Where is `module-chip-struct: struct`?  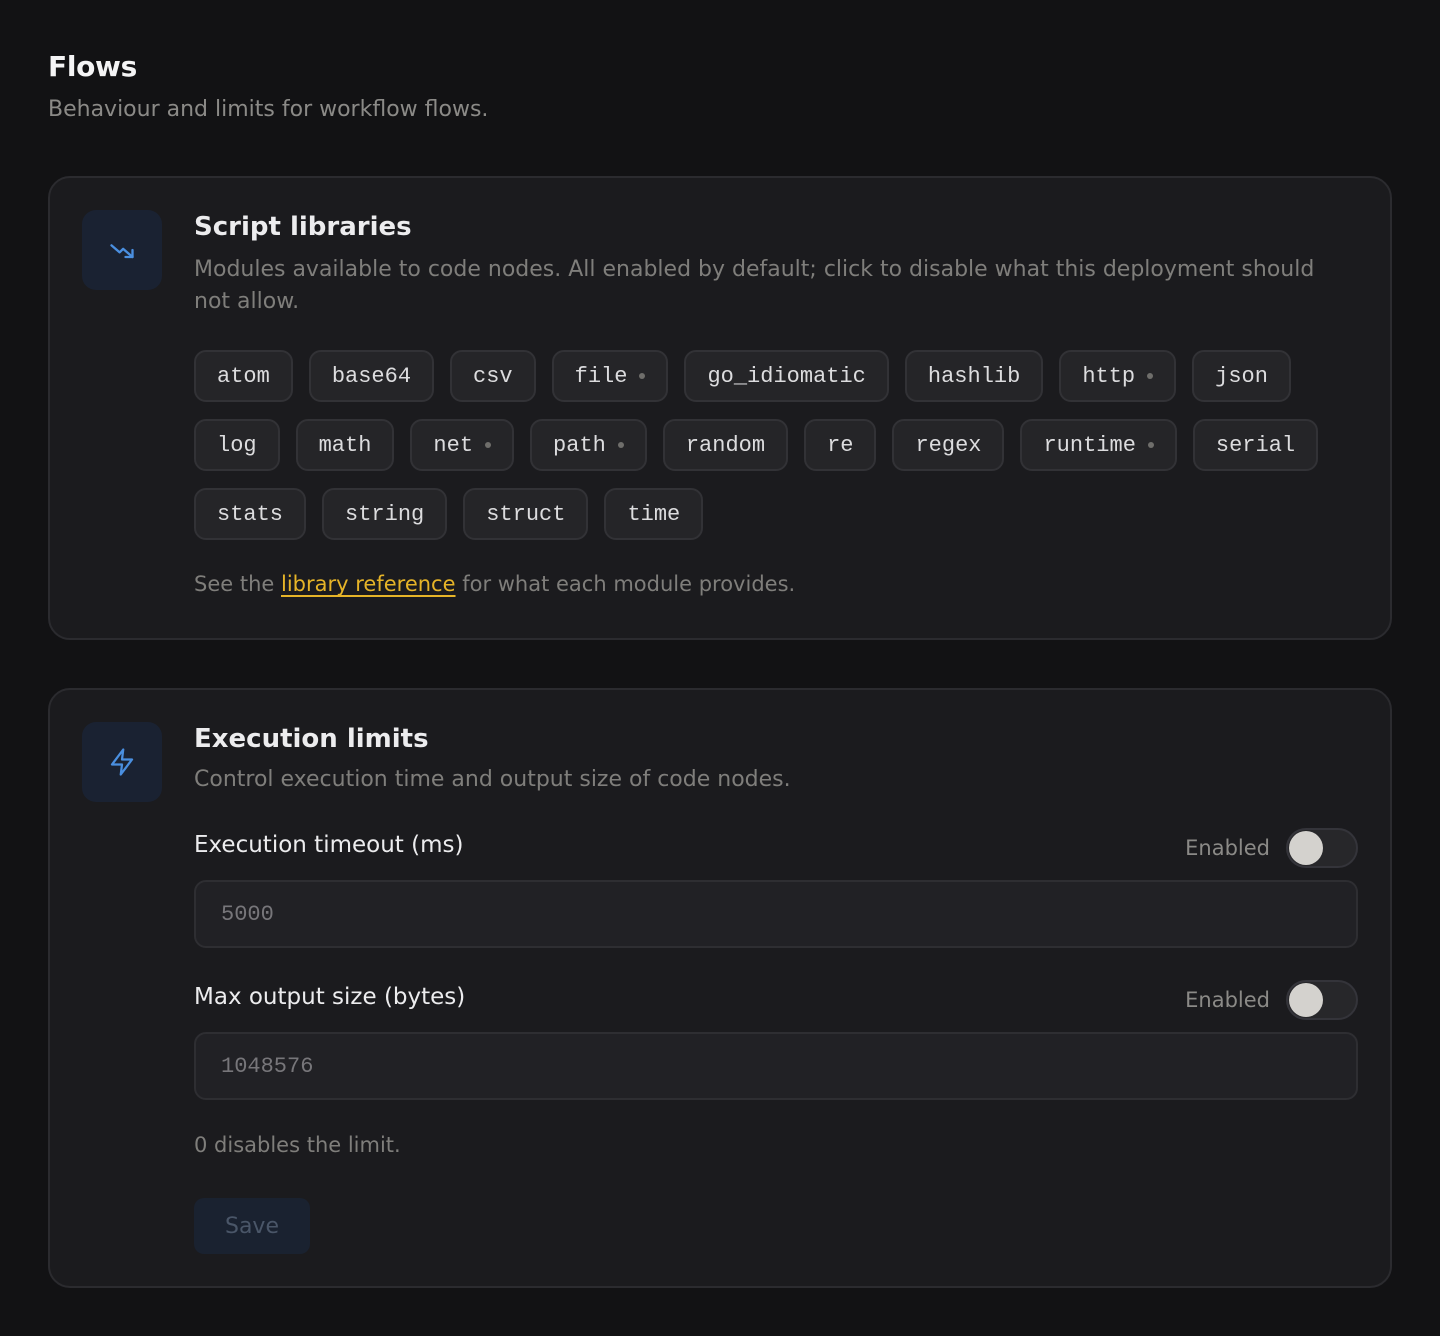 module-chip-struct: struct is located at coordinates (526, 514).